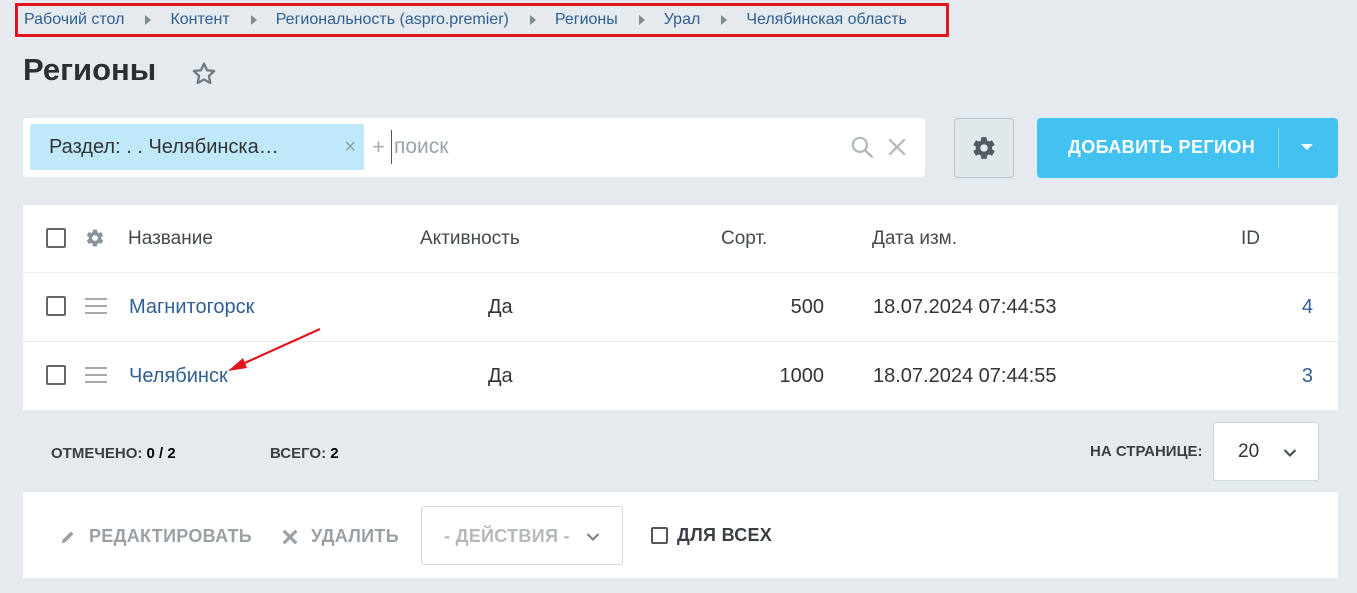 The height and width of the screenshot is (593, 1357). Describe the element at coordinates (1288, 376) in the screenshot. I see `row-id-link: 3` at that location.